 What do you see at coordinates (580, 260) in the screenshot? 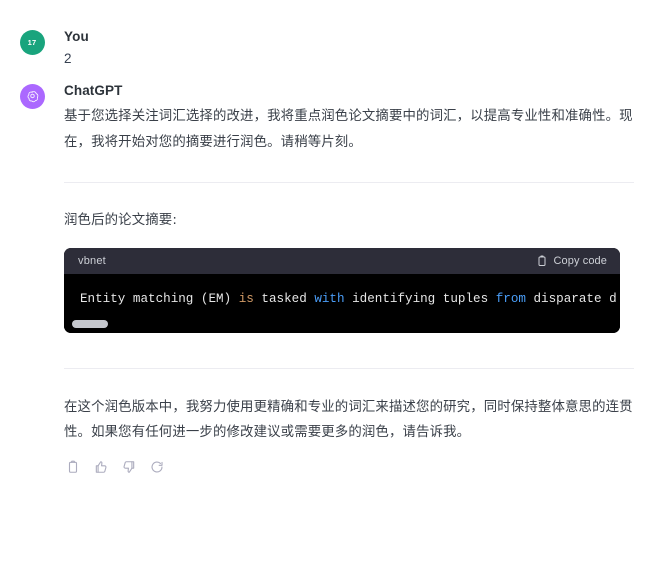
I see `copy-code-label: Copy code` at bounding box center [580, 260].